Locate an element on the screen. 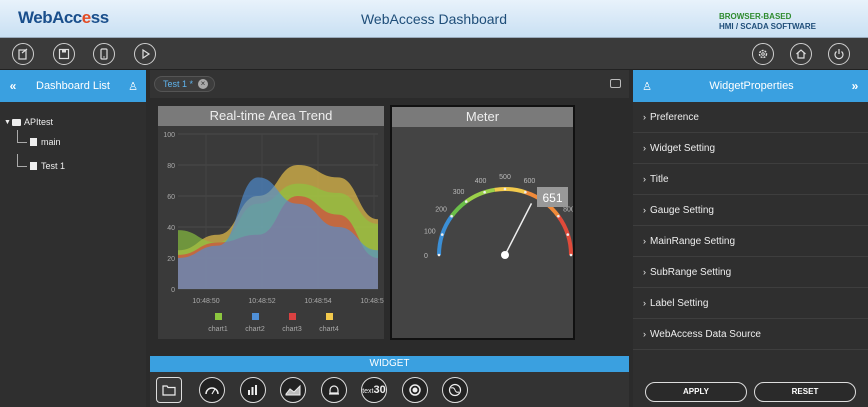  globe-icon is located at coordinates (455, 390).